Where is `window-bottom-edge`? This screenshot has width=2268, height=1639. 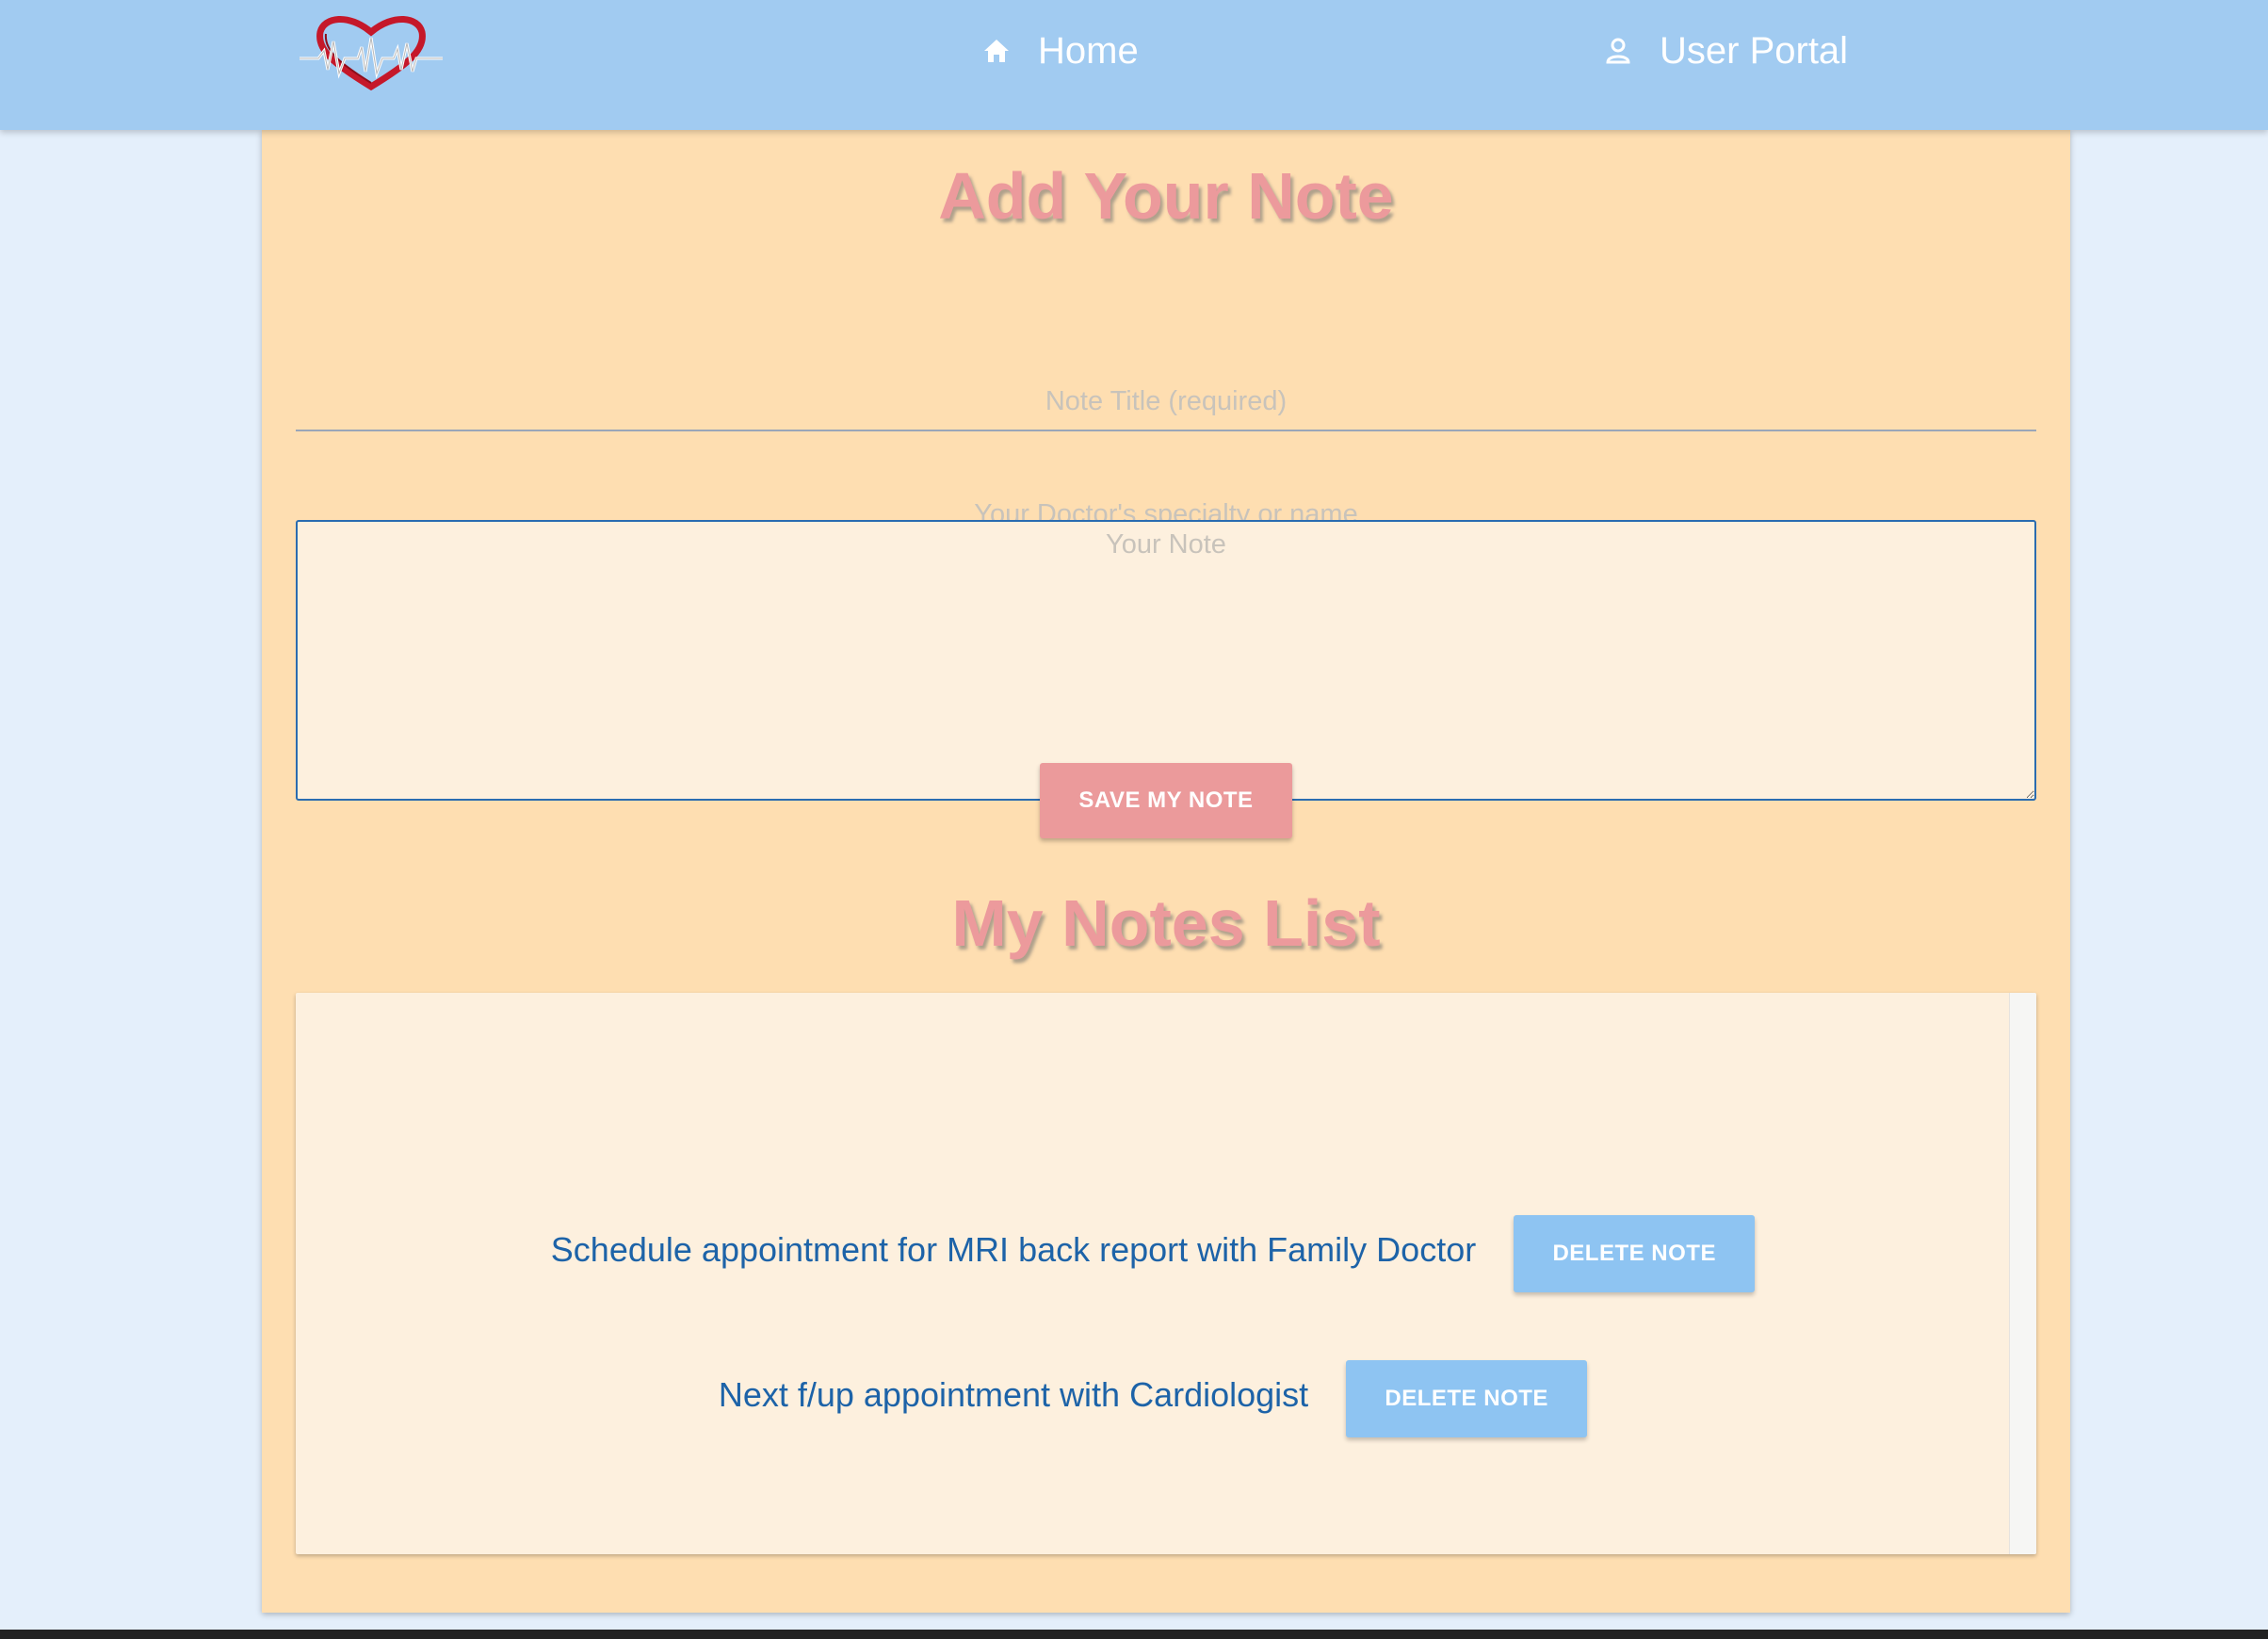
window-bottom-edge is located at coordinates (1134, 1634).